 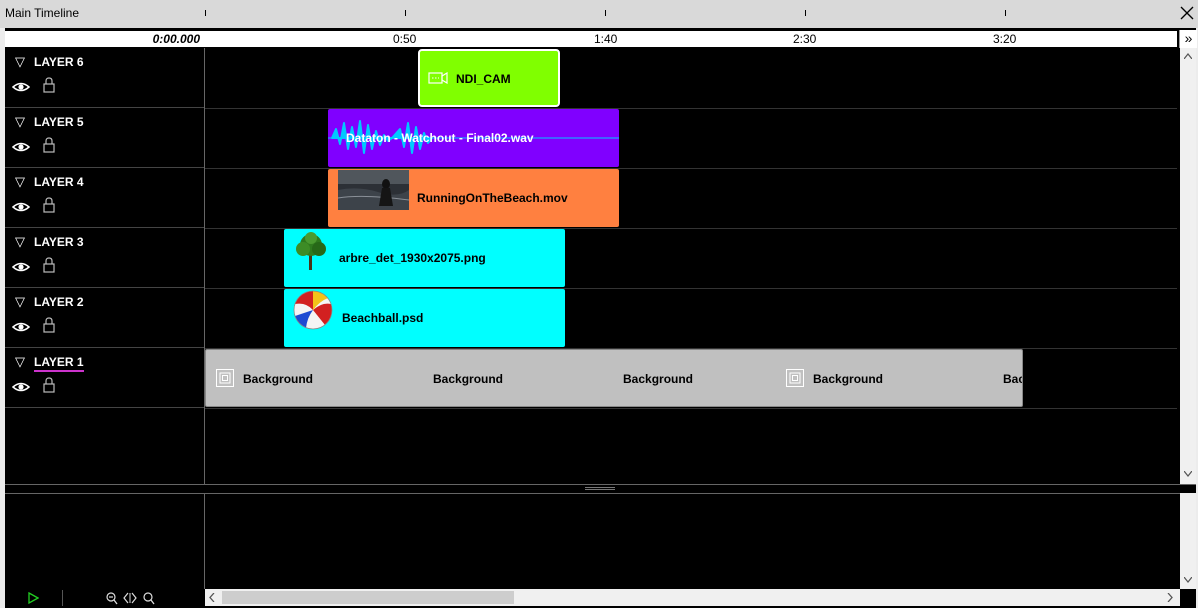 I want to click on layer-header-2: ▽ LAYER 2, so click(x=104, y=318).